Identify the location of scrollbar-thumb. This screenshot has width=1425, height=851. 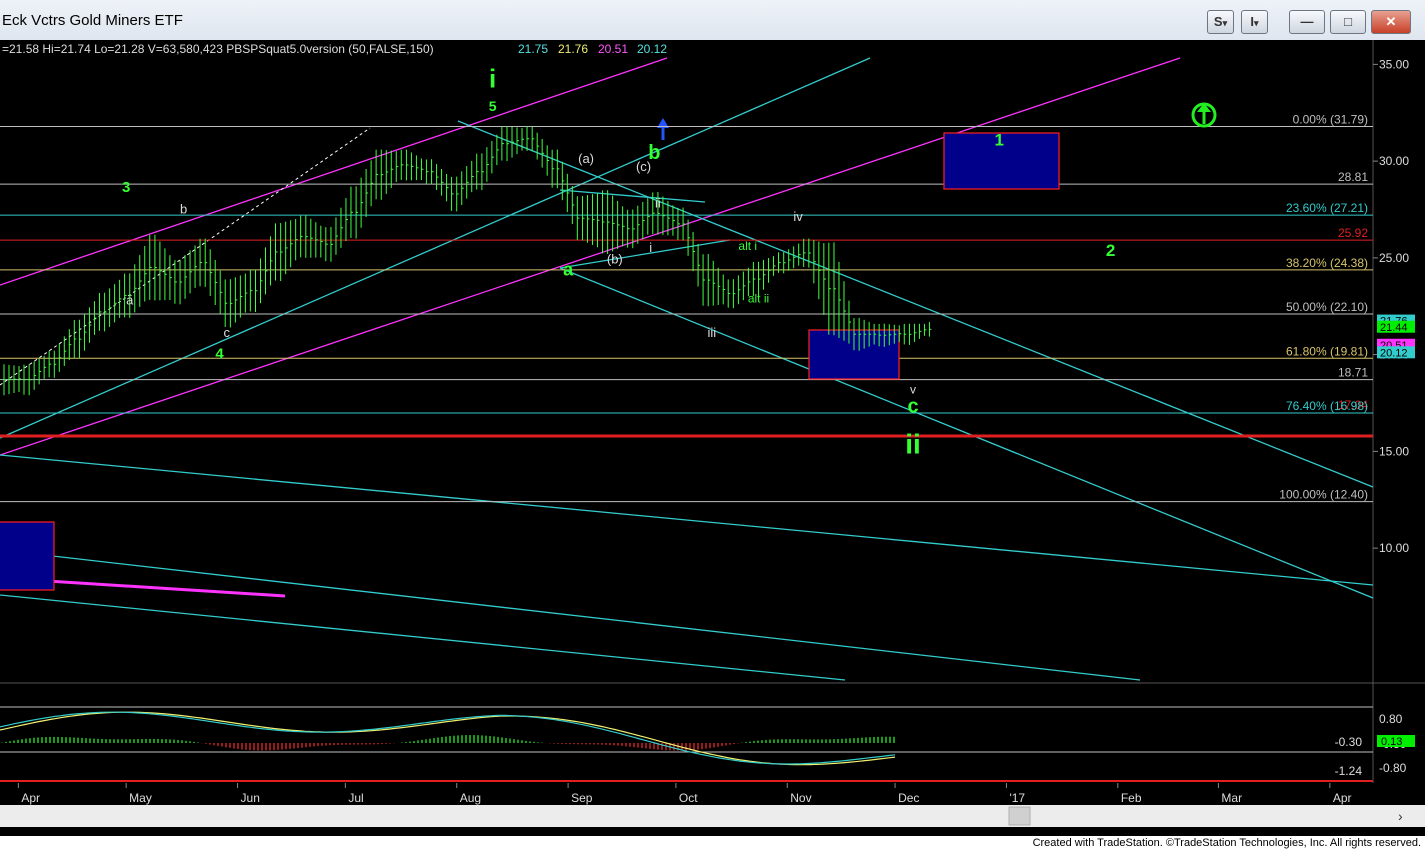
(1019, 816).